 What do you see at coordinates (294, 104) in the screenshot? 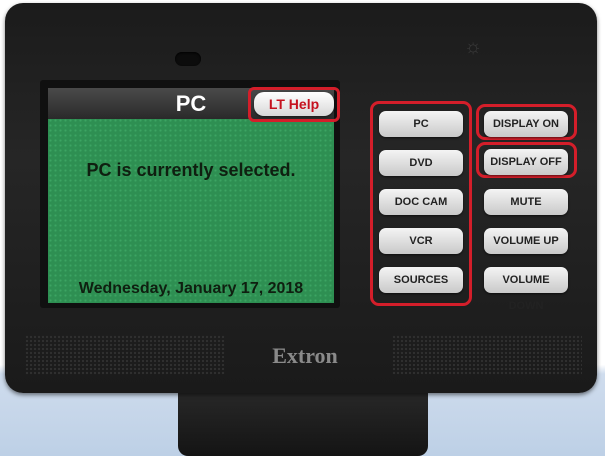
I see `lt-help-button: LT Help` at bounding box center [294, 104].